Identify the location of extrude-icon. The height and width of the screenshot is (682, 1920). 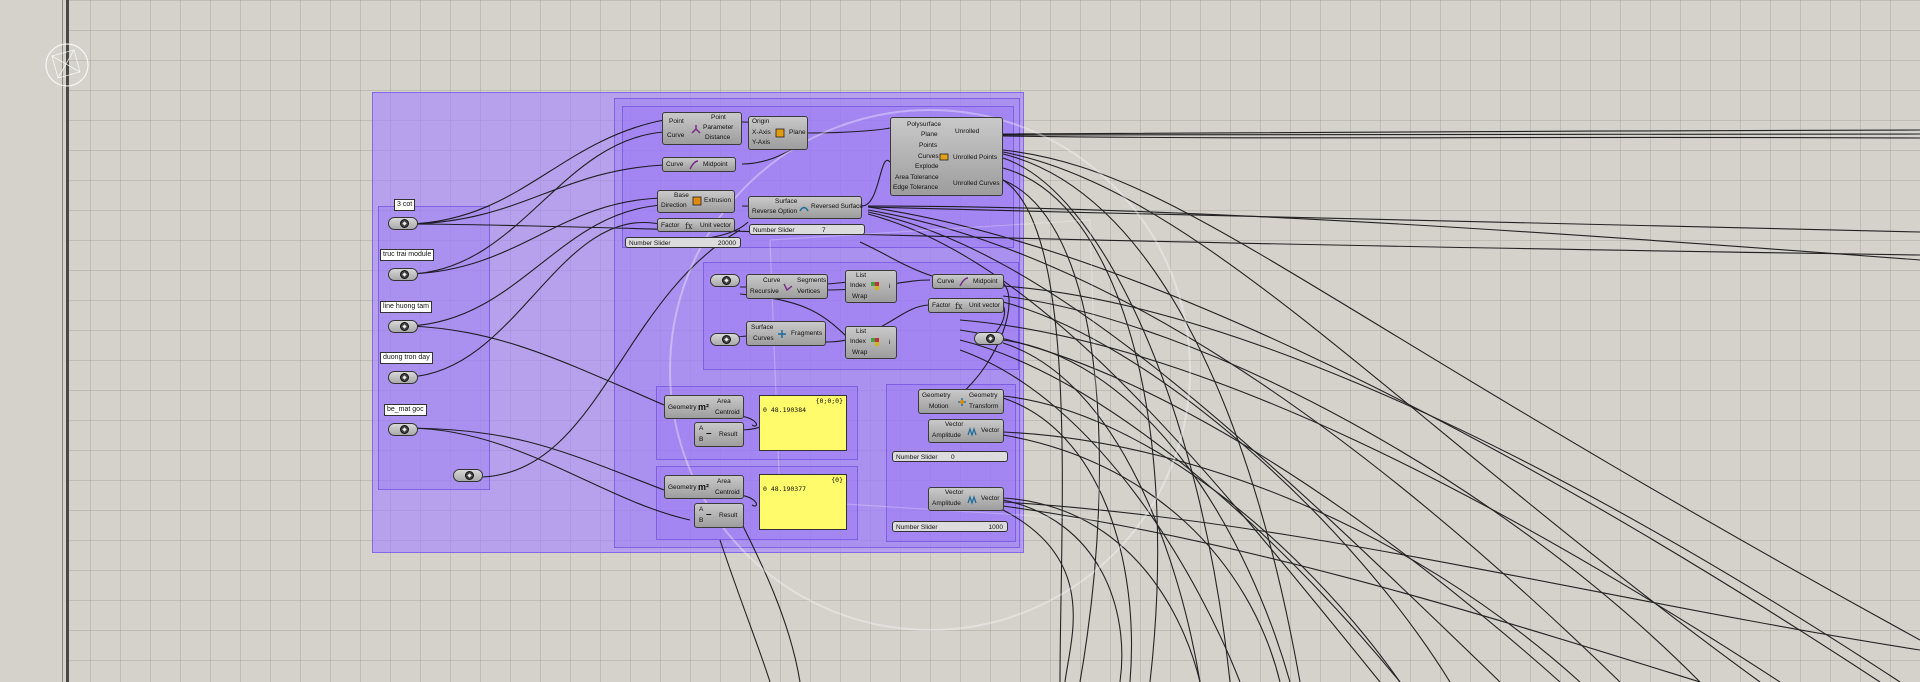
(697, 201).